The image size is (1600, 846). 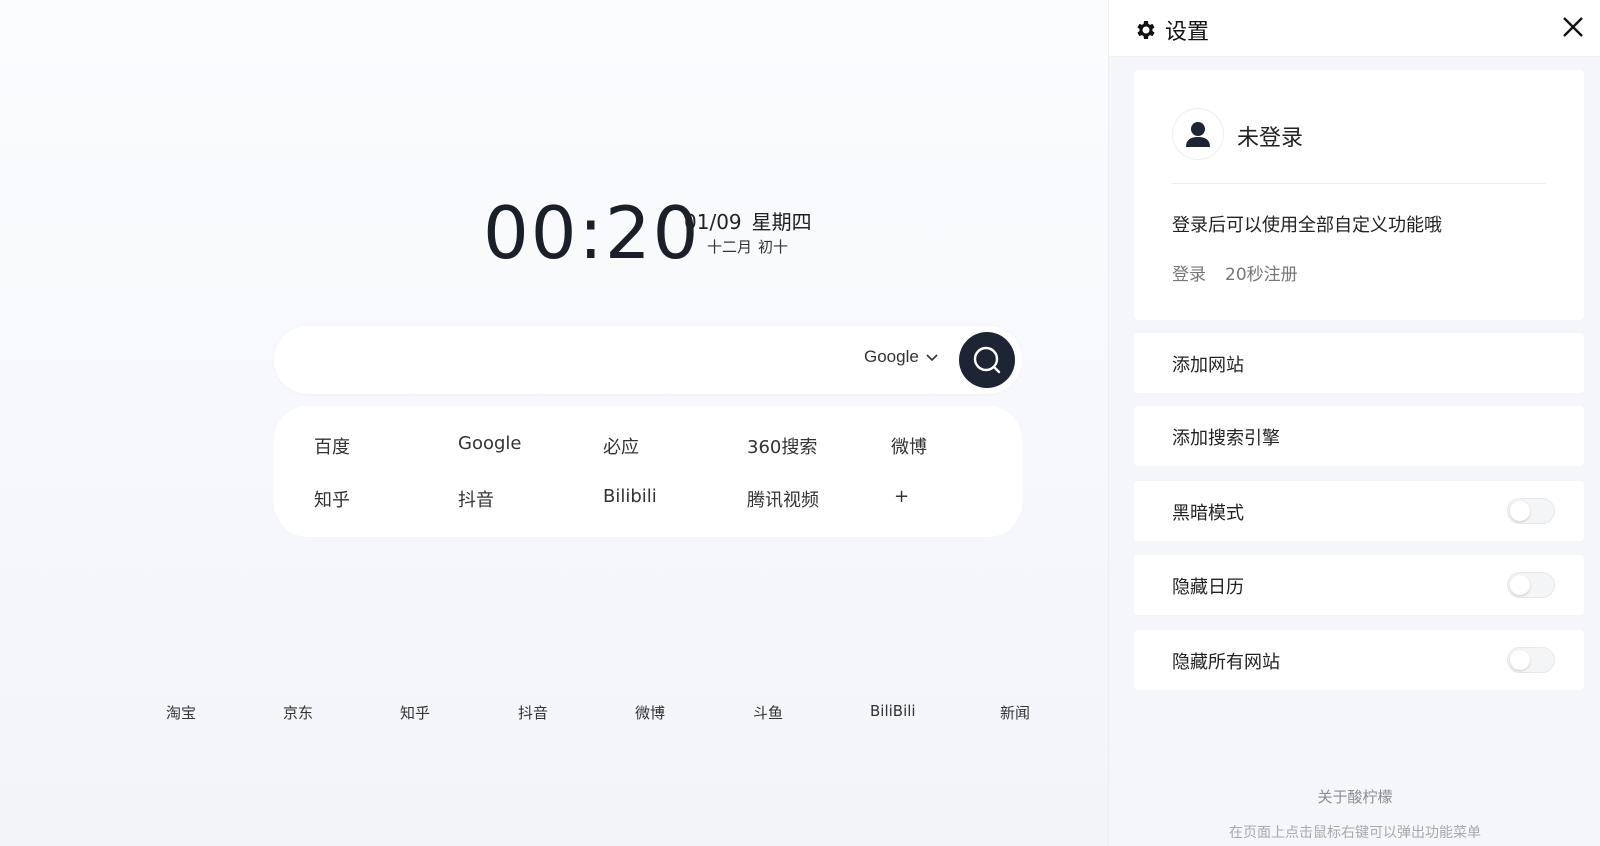 What do you see at coordinates (1359, 511) in the screenshot?
I see `dark-mode-row: 黑暗模式` at bounding box center [1359, 511].